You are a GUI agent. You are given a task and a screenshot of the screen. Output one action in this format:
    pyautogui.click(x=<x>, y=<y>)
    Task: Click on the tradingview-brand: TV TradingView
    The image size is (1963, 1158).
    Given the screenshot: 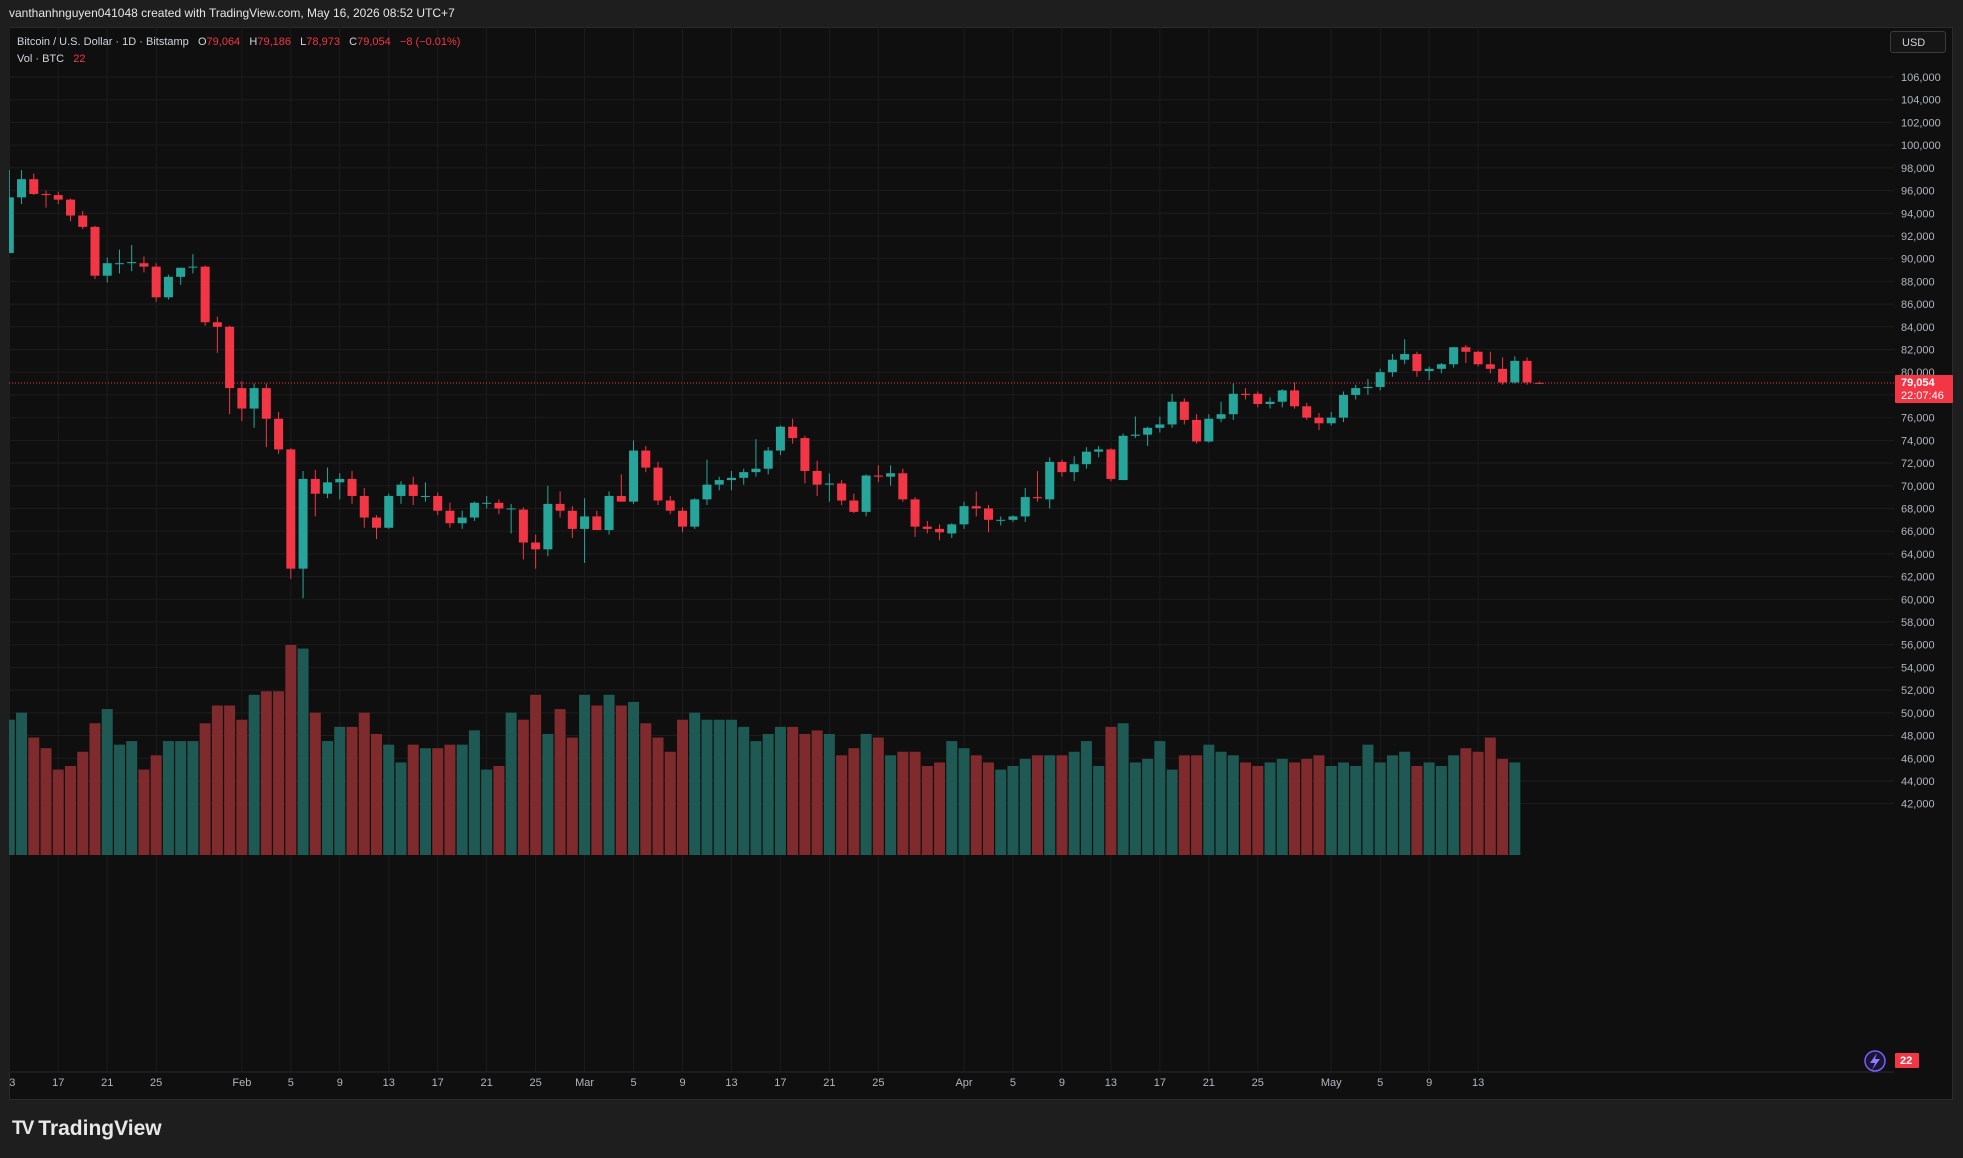 What is the action you would take?
    pyautogui.click(x=87, y=1129)
    